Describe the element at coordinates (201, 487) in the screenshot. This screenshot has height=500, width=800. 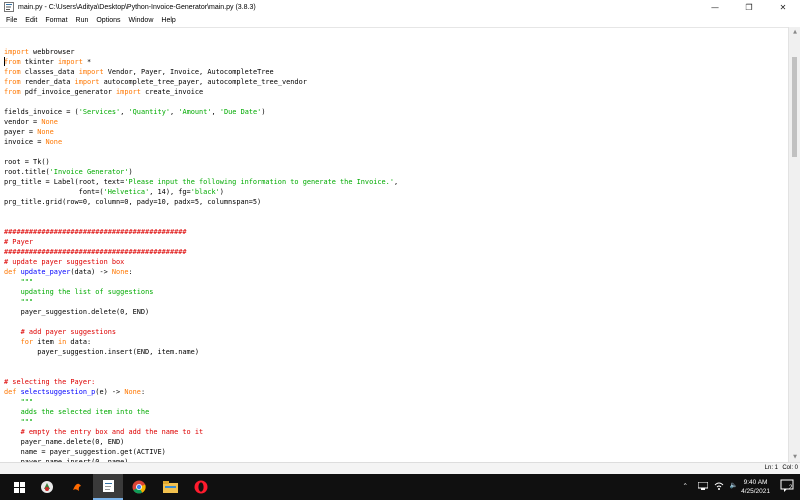
I see `opera-icon` at that location.